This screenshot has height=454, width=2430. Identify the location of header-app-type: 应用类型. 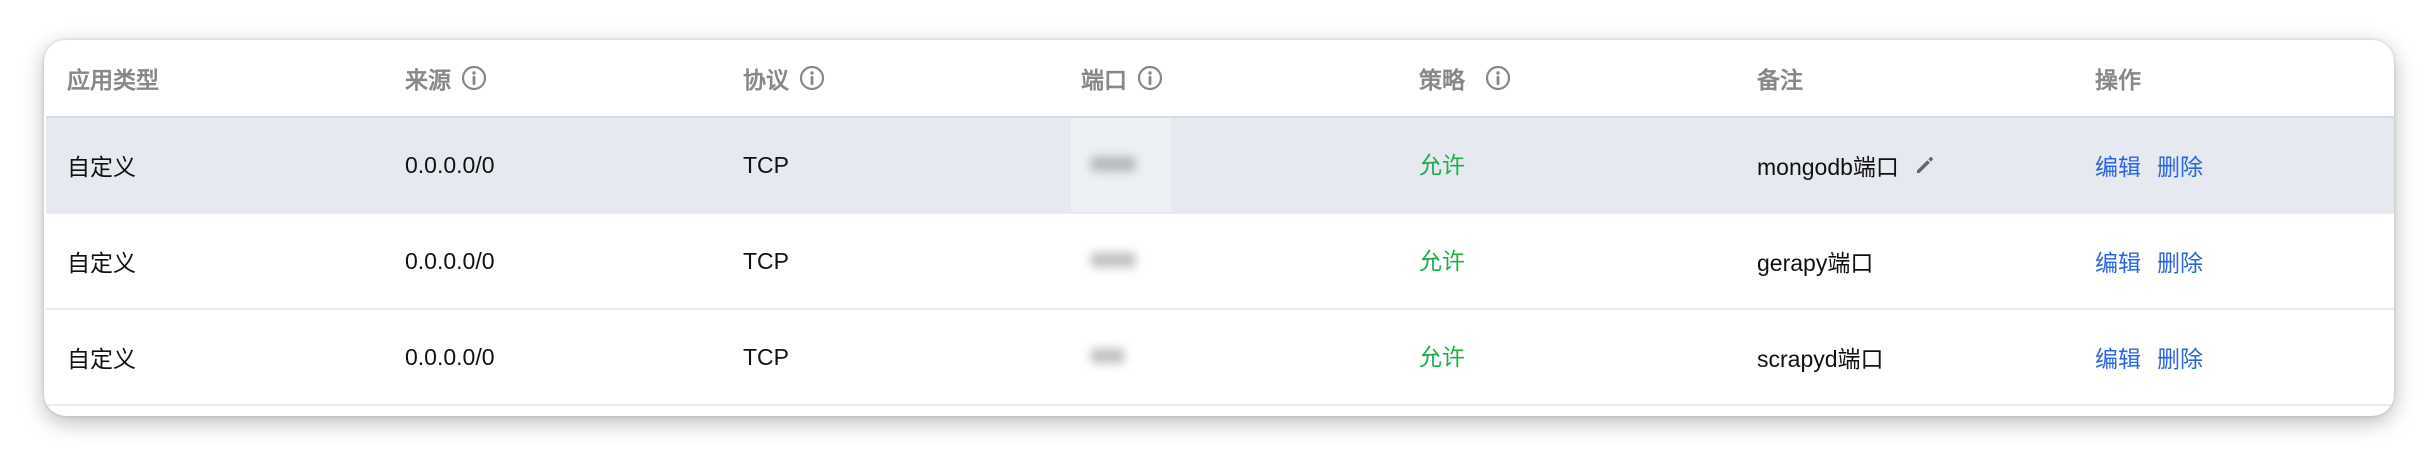
(113, 78).